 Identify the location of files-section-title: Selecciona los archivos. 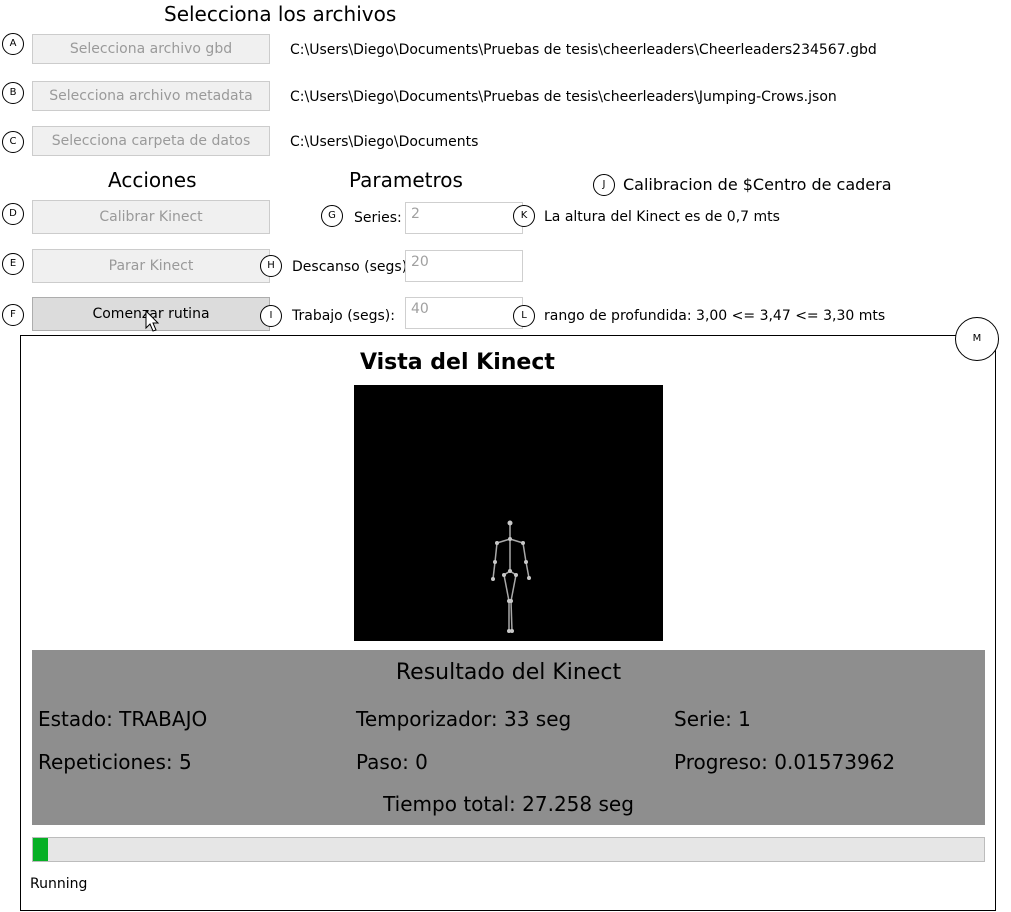
(280, 14).